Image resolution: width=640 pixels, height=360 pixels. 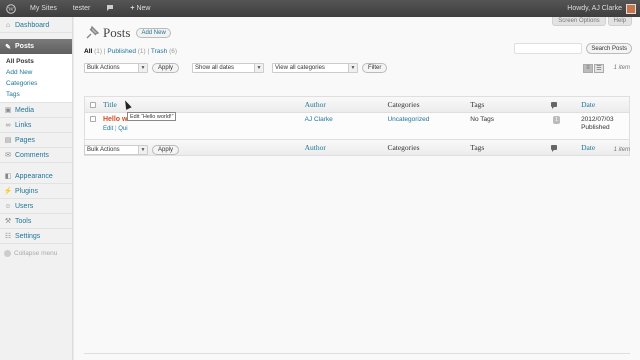 I want to click on pages-icon: ▤, so click(x=8, y=140).